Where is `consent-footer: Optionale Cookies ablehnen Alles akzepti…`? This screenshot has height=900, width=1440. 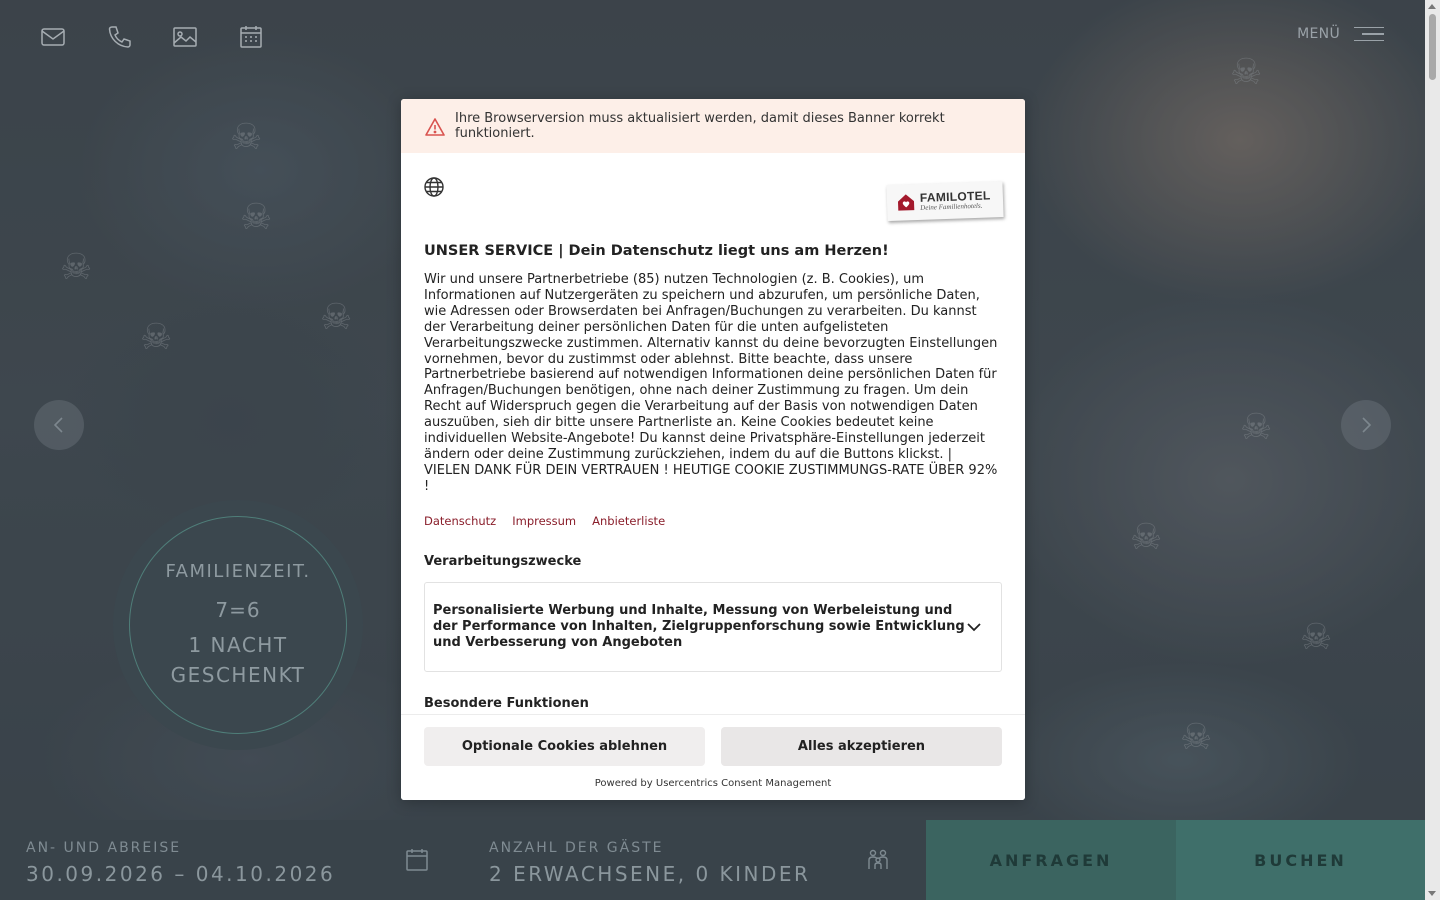 consent-footer: Optionale Cookies ablehnen Alles akzepti… is located at coordinates (713, 757).